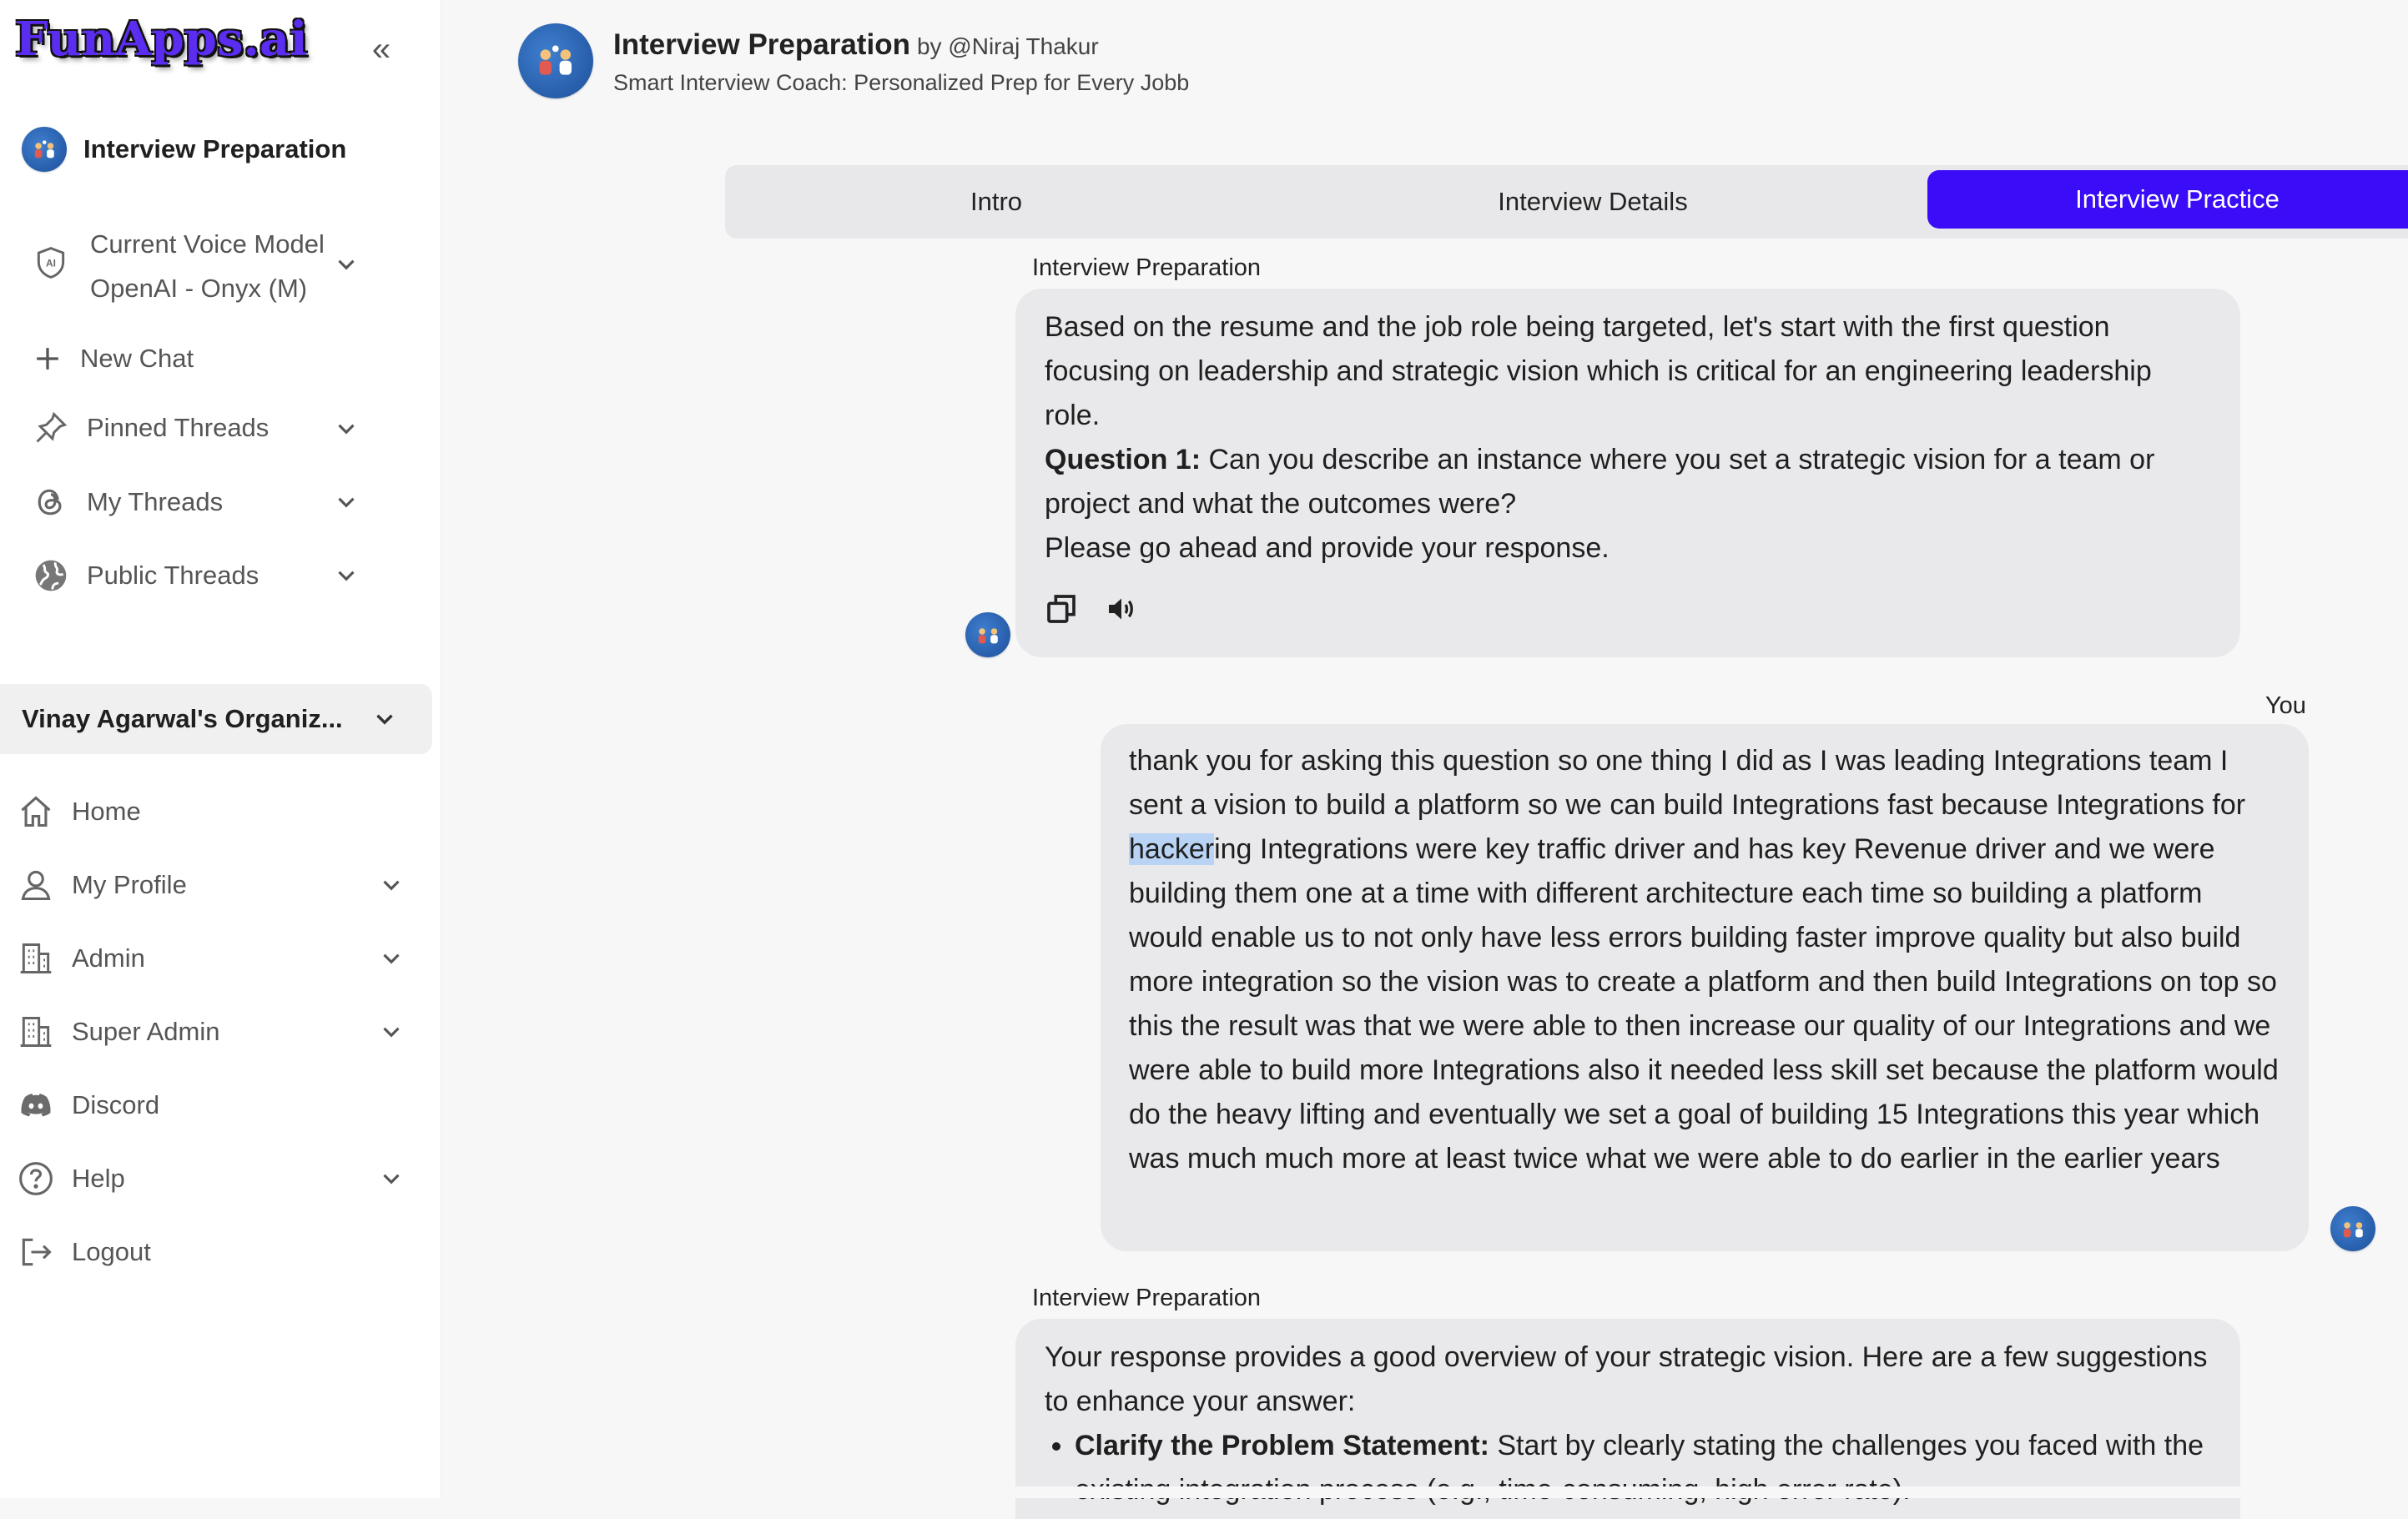 The width and height of the screenshot is (2408, 1519). What do you see at coordinates (199, 289) in the screenshot?
I see `voice-model-value: OpenAI - Onyx (M)` at bounding box center [199, 289].